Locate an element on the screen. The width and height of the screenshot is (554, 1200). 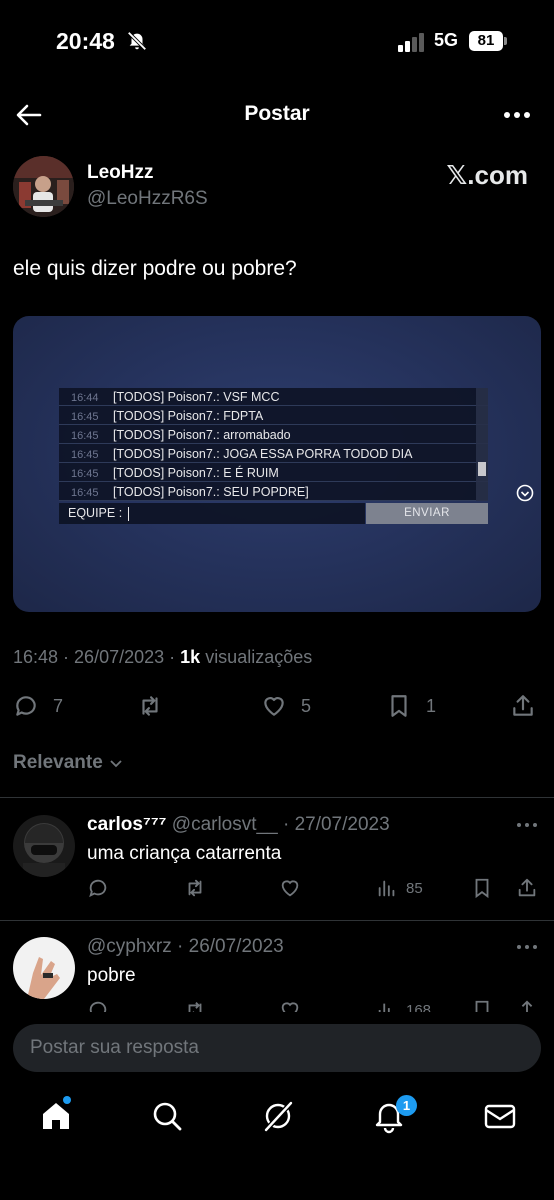
views-label: visualizações is located at coordinates (259, 657).